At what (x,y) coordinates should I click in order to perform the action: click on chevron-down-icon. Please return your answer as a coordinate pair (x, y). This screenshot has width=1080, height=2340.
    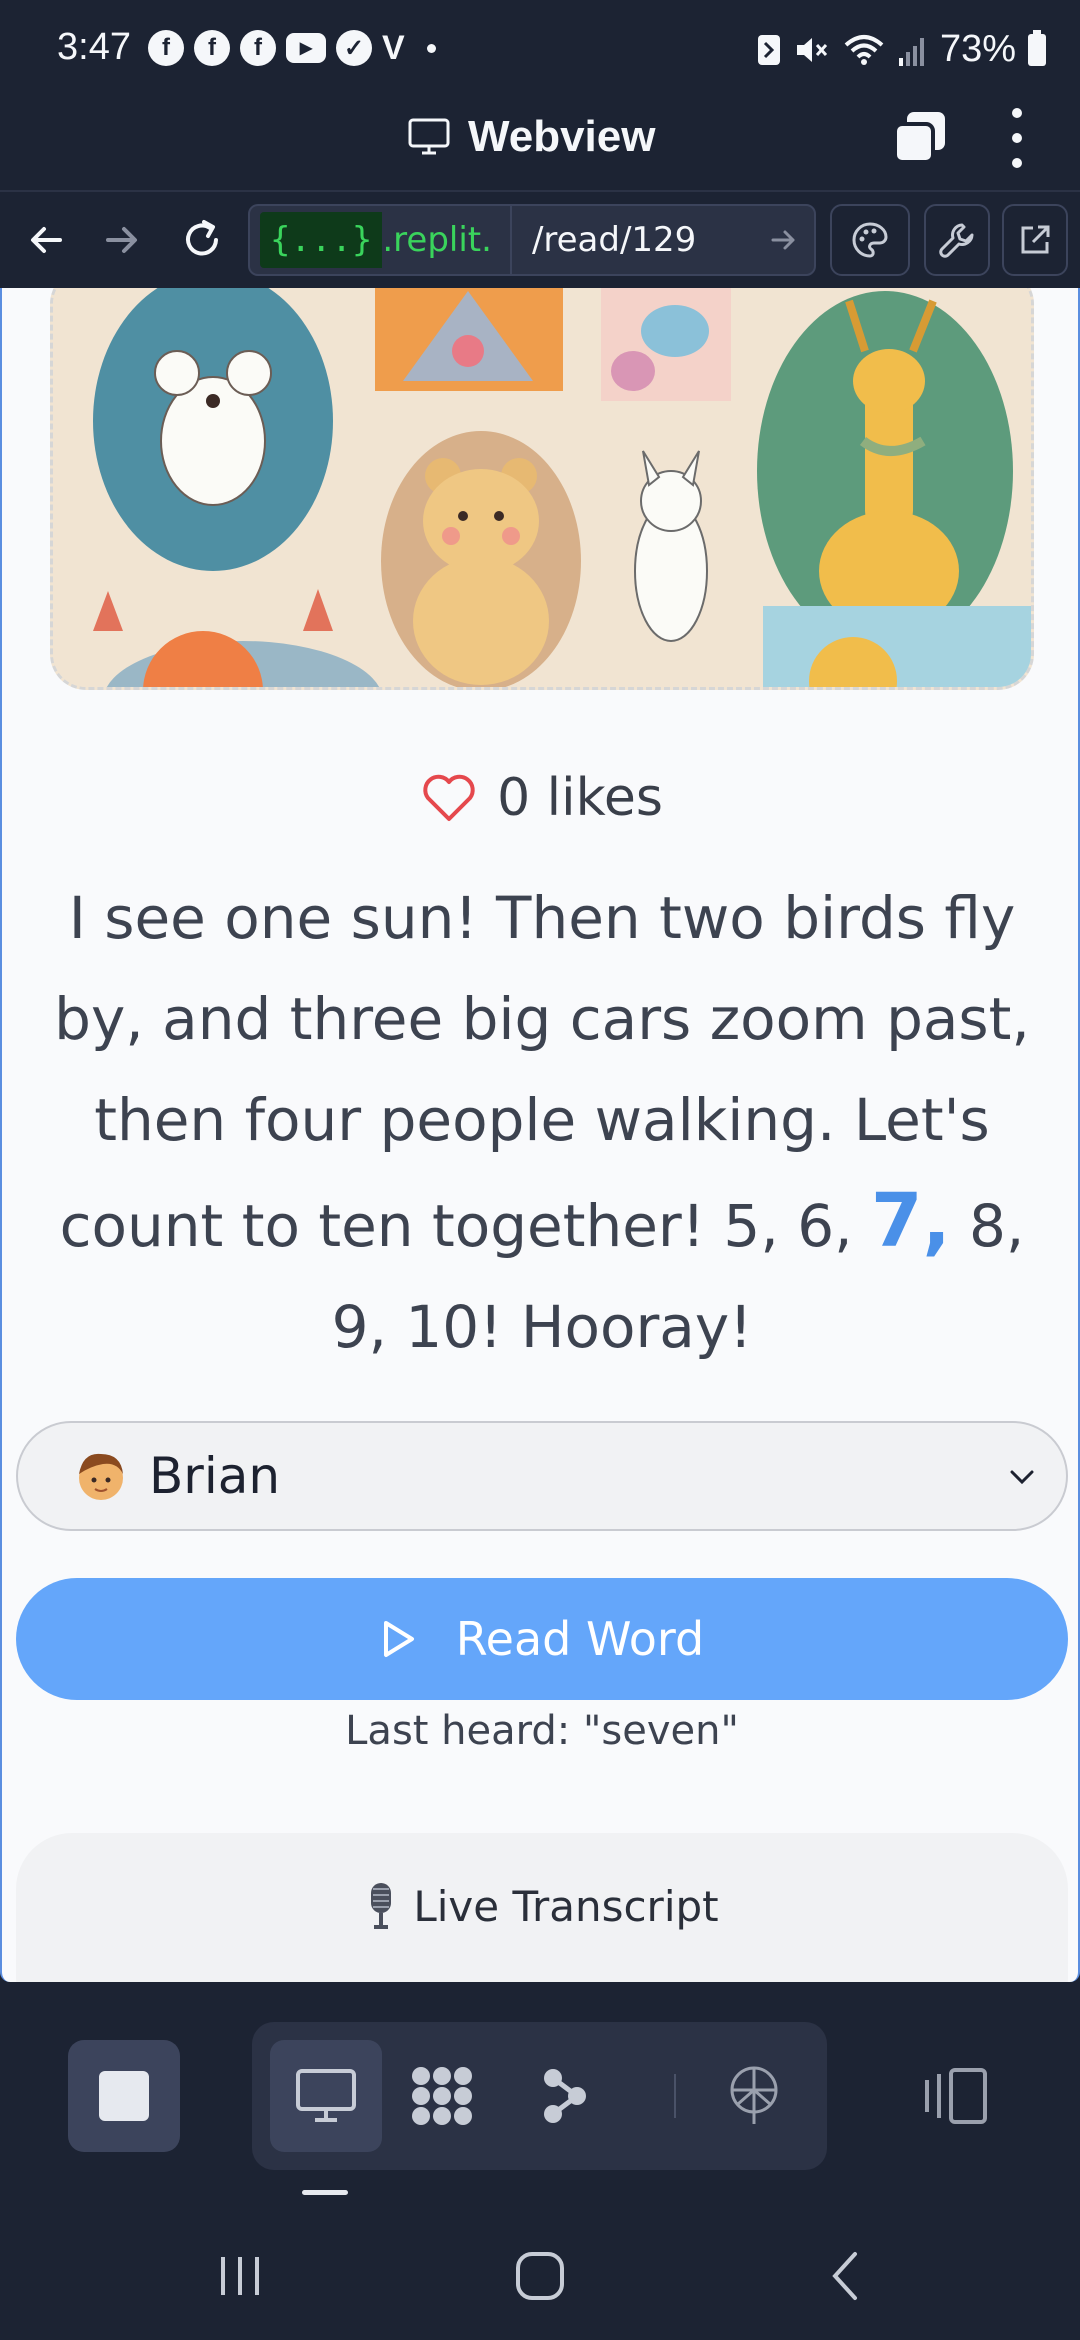
    Looking at the image, I should click on (1022, 1477).